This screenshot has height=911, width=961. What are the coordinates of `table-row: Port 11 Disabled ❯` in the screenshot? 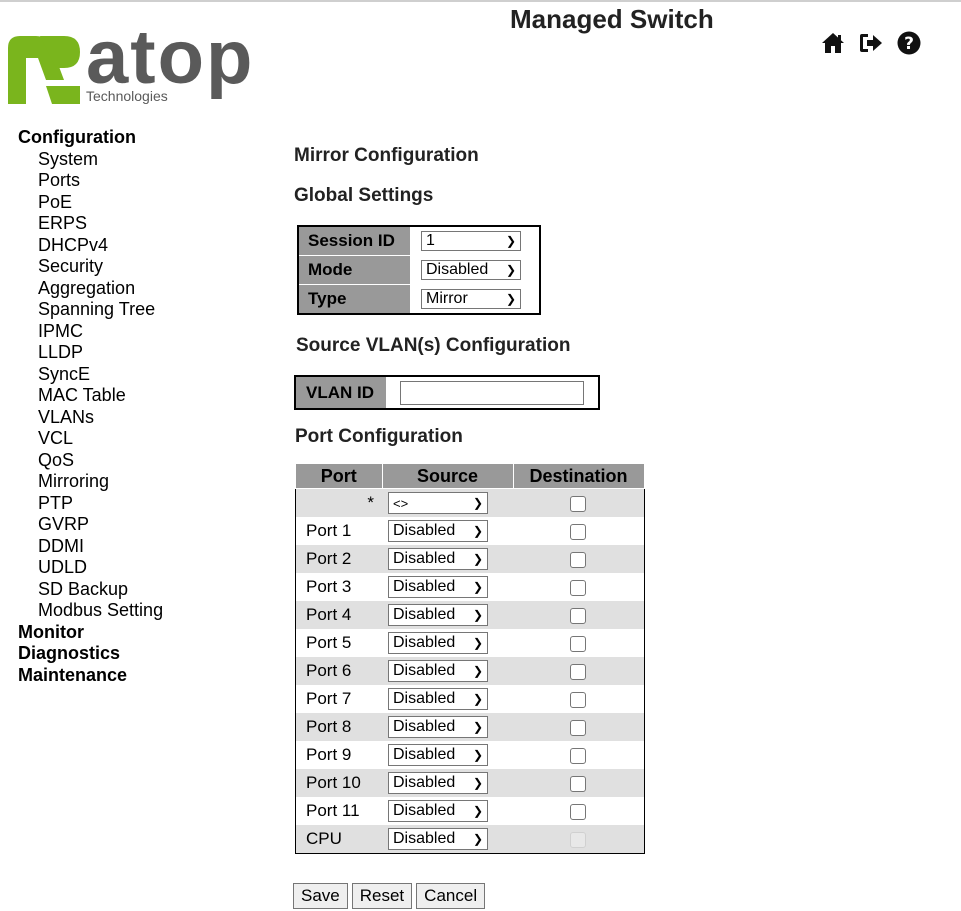 It's located at (469, 811).